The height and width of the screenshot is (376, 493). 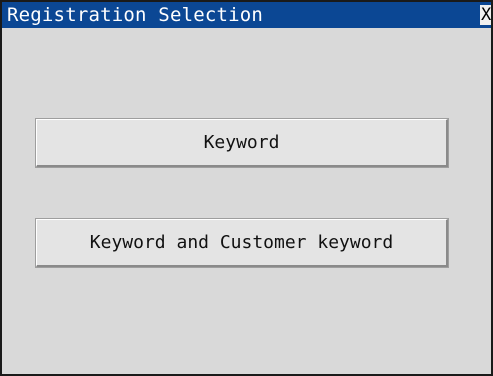 I want to click on title-bar: Registration Selection X, so click(x=246, y=15).